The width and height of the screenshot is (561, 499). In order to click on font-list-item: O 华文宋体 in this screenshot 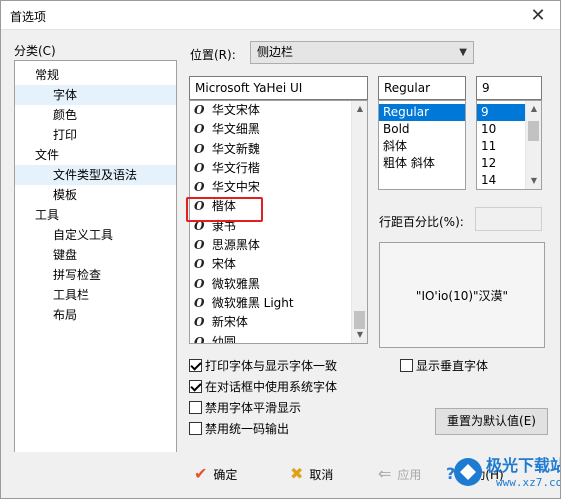, I will do `click(278, 110)`.